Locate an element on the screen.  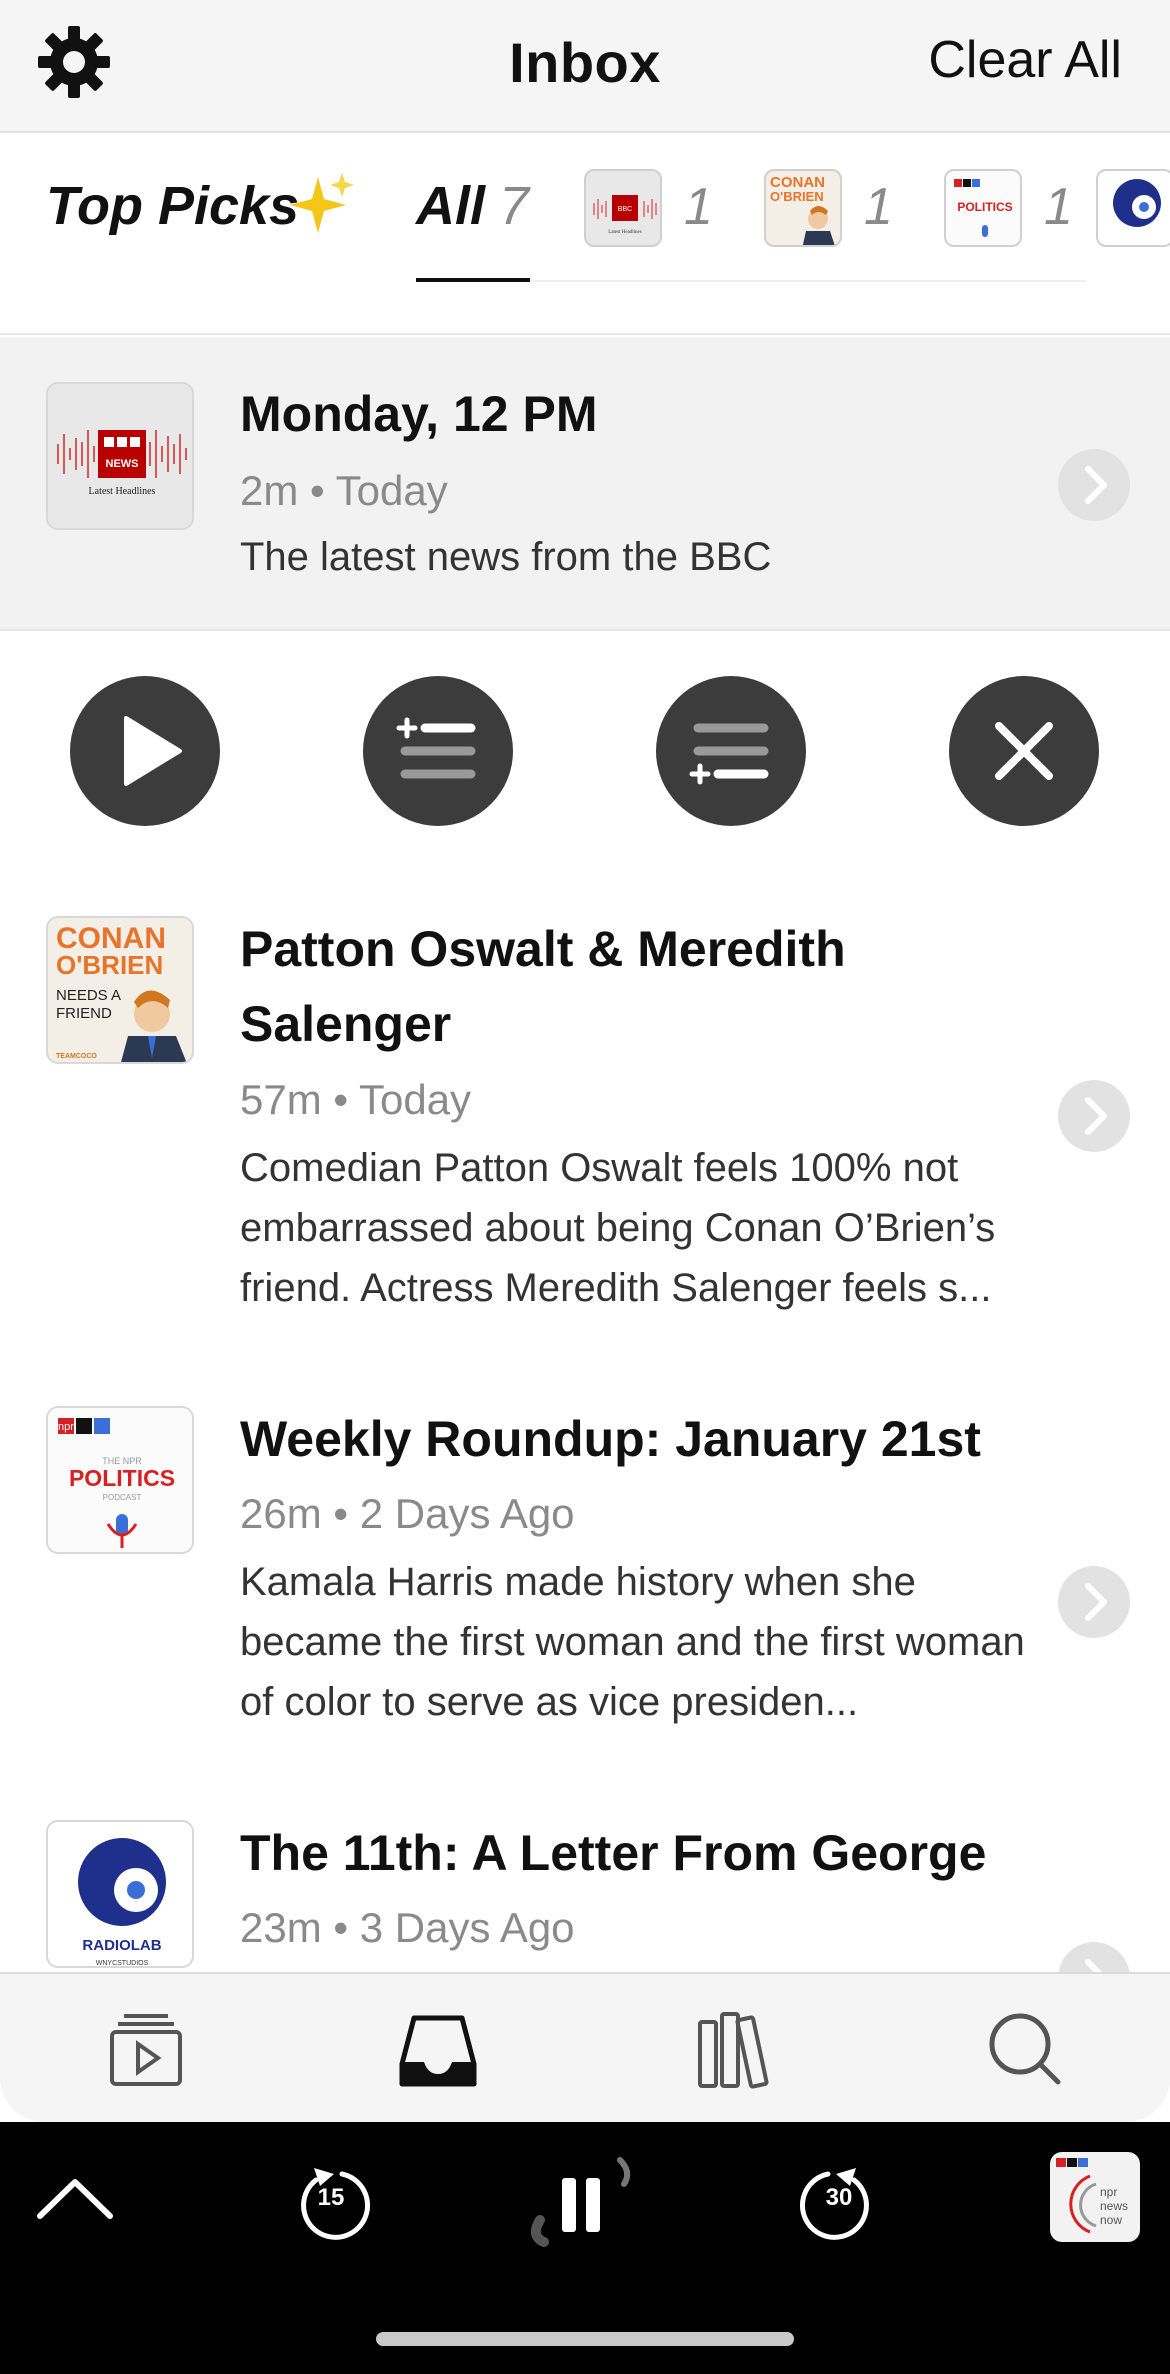
episode-title: Monday, 12 PM is located at coordinates (419, 414).